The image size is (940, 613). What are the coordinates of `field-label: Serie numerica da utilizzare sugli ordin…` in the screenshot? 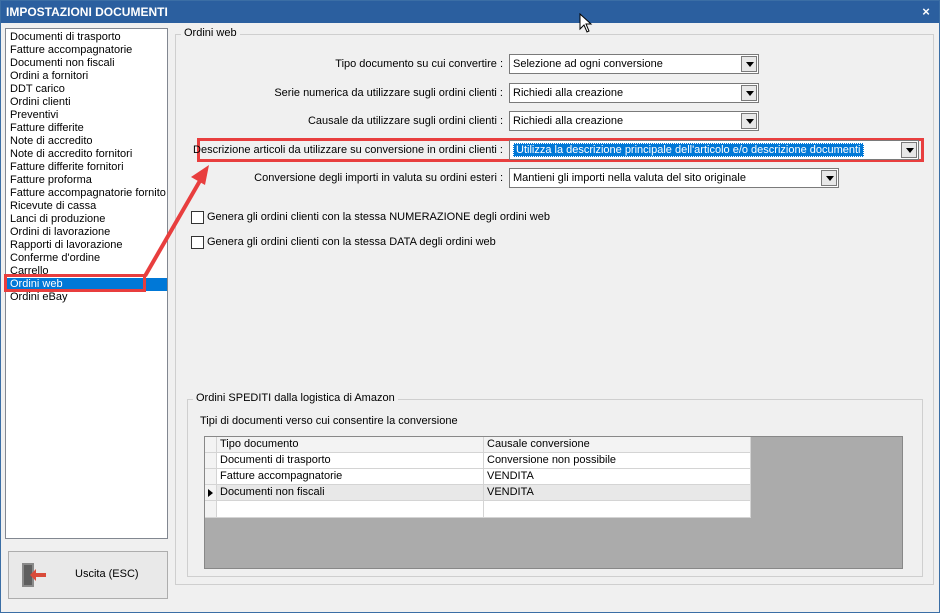 It's located at (388, 93).